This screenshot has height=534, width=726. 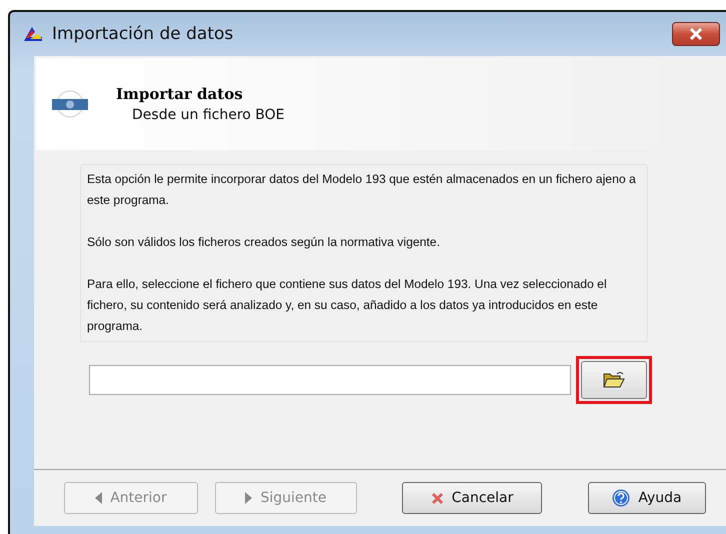 What do you see at coordinates (208, 115) in the screenshot?
I see `header-subtitle: Desde un fichero BOE` at bounding box center [208, 115].